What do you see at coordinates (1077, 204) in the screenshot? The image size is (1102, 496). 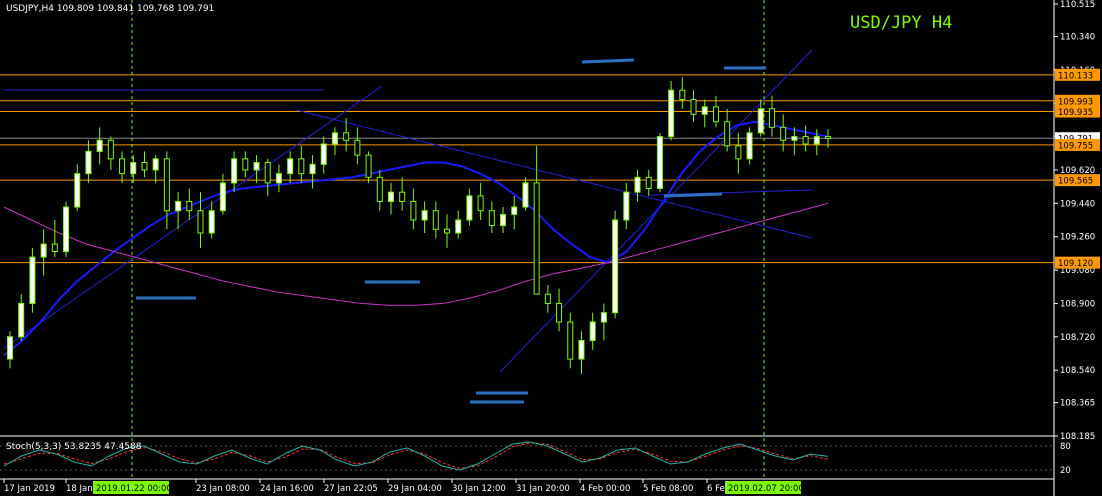 I see `price-tick-label: 109.440` at bounding box center [1077, 204].